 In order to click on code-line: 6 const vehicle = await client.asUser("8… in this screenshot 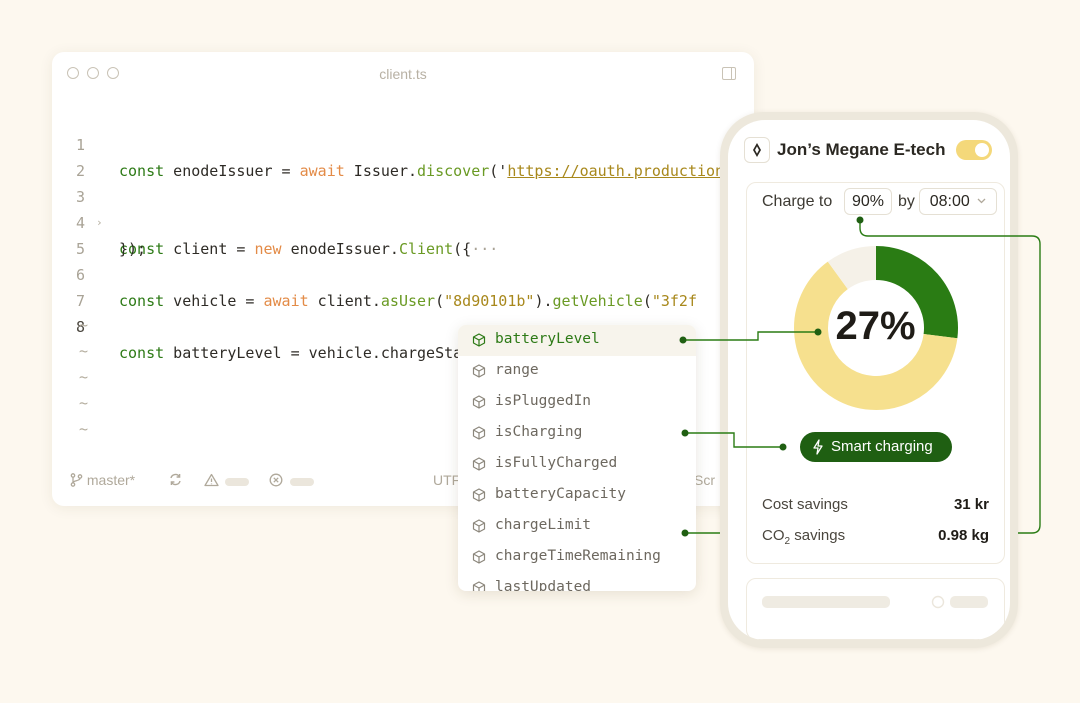, I will do `click(403, 273)`.